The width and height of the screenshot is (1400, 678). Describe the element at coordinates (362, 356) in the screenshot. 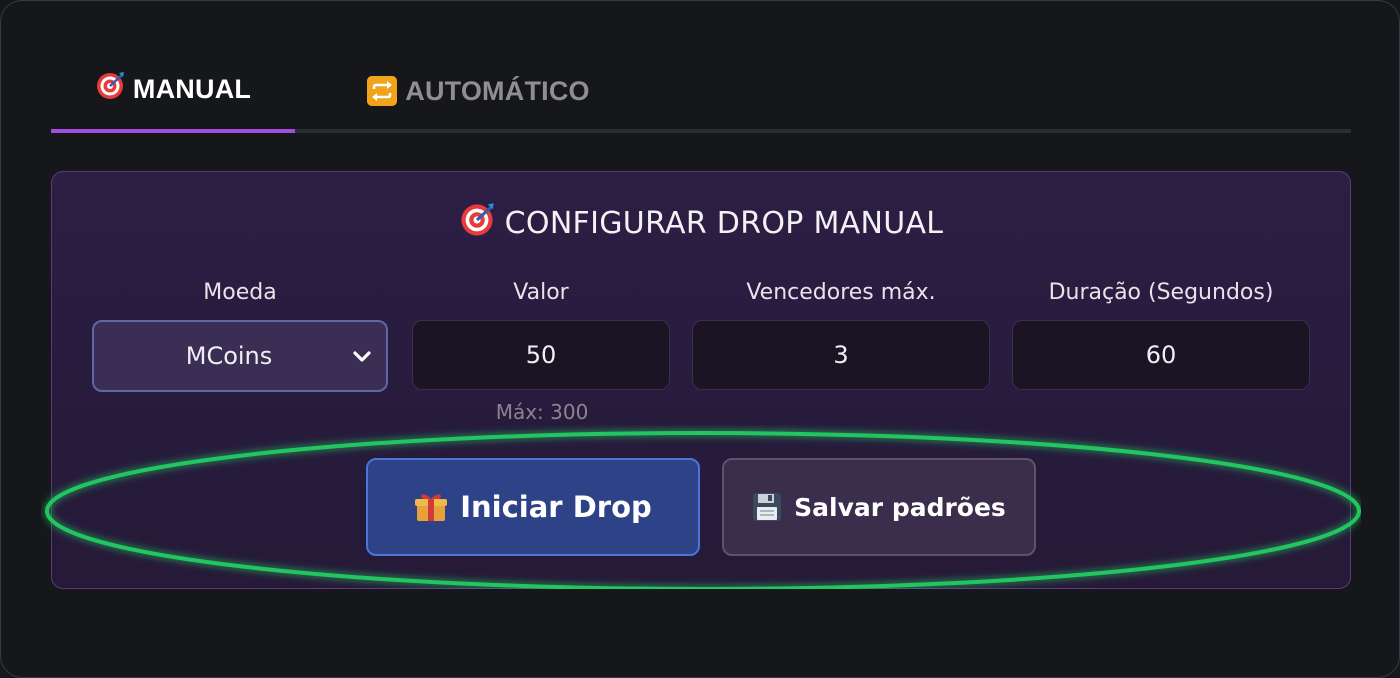

I see `chevron-down-icon` at that location.